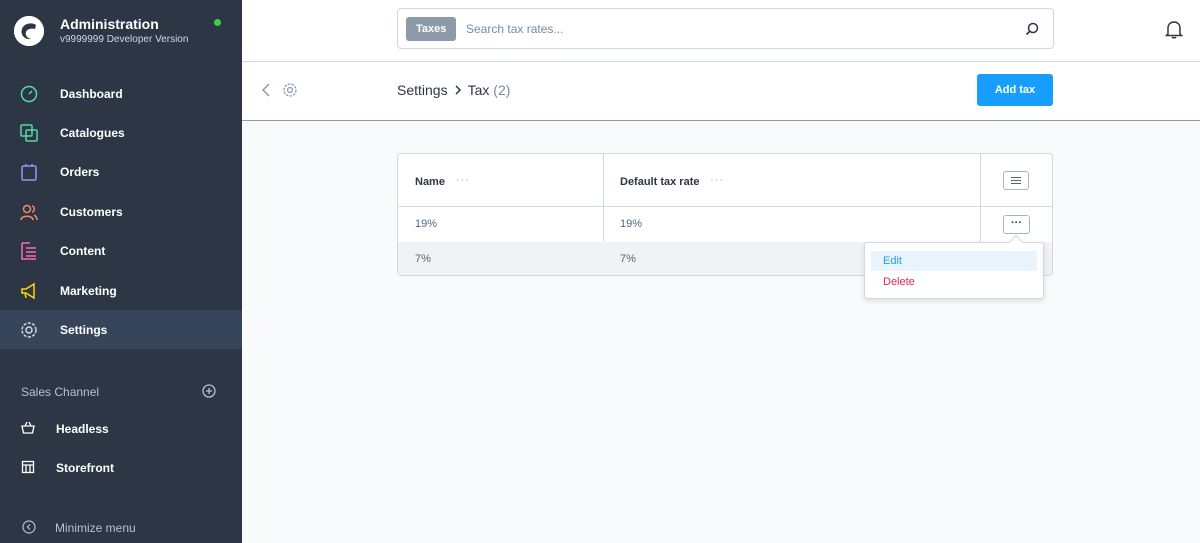 This screenshot has height=543, width=1200. Describe the element at coordinates (29, 212) in the screenshot. I see `customers-icon` at that location.